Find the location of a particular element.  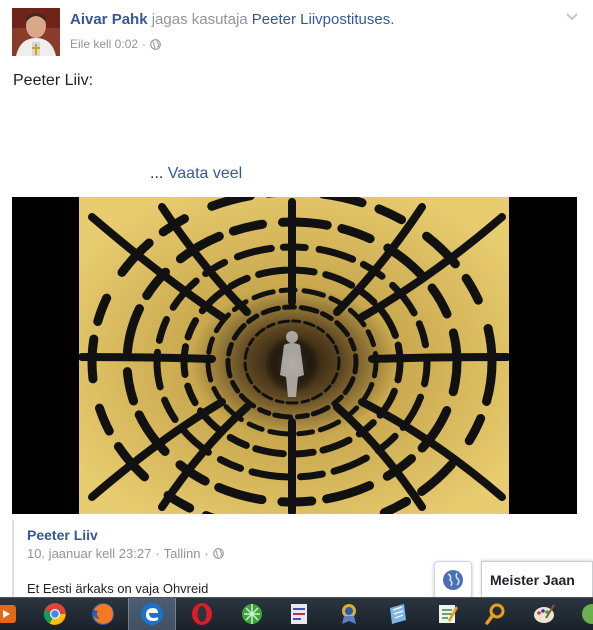

globe-icon is located at coordinates (453, 580).